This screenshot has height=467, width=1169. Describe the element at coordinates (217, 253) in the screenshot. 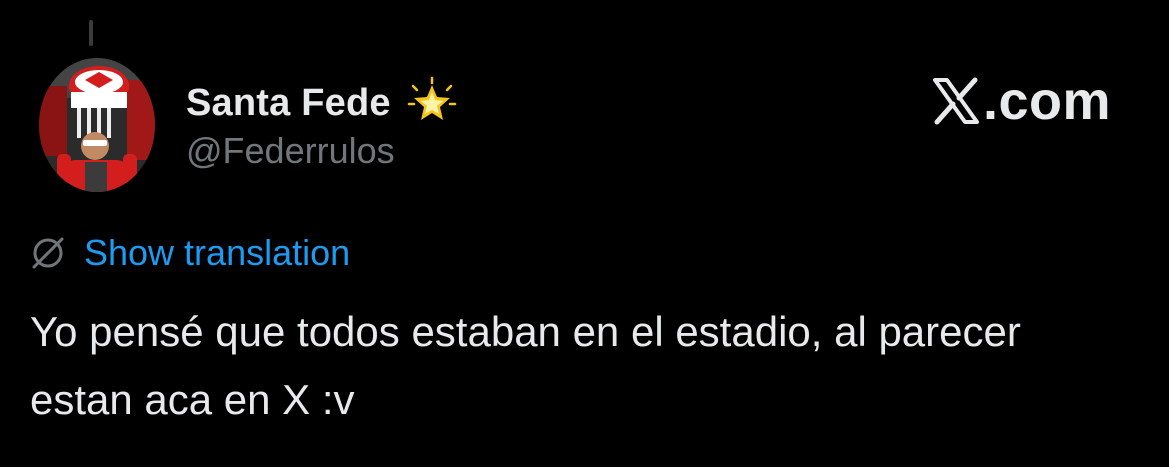

I see `show-translation-link: Show translation` at that location.